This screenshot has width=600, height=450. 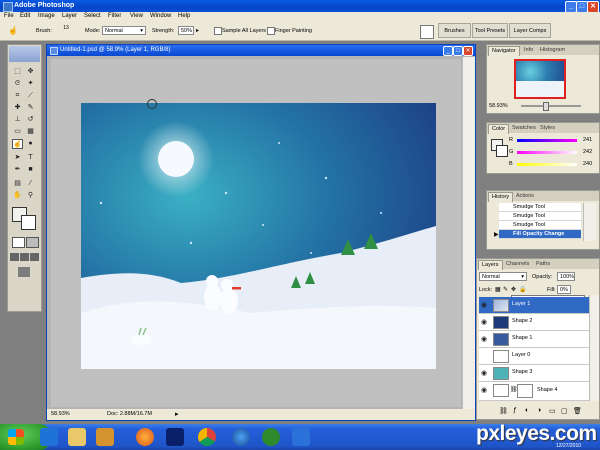 I want to click on layer-row: Layer 0, so click(x=534, y=356).